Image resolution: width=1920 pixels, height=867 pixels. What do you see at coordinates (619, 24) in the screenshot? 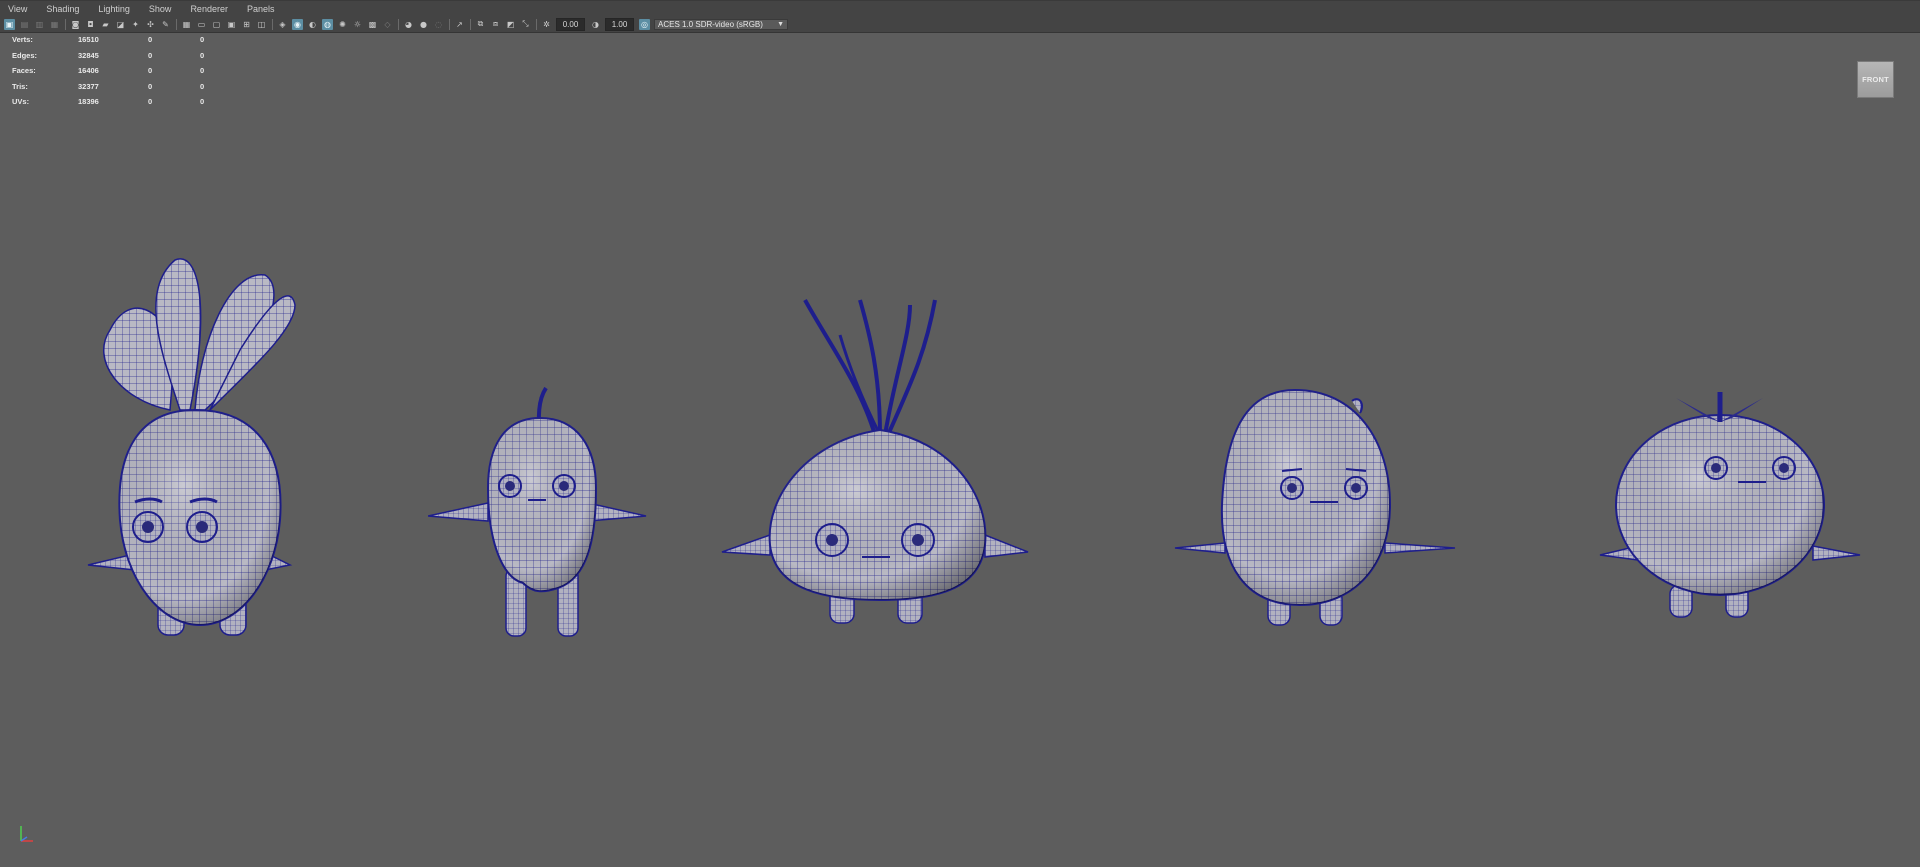
I see `gamma-field: 1.00` at bounding box center [619, 24].